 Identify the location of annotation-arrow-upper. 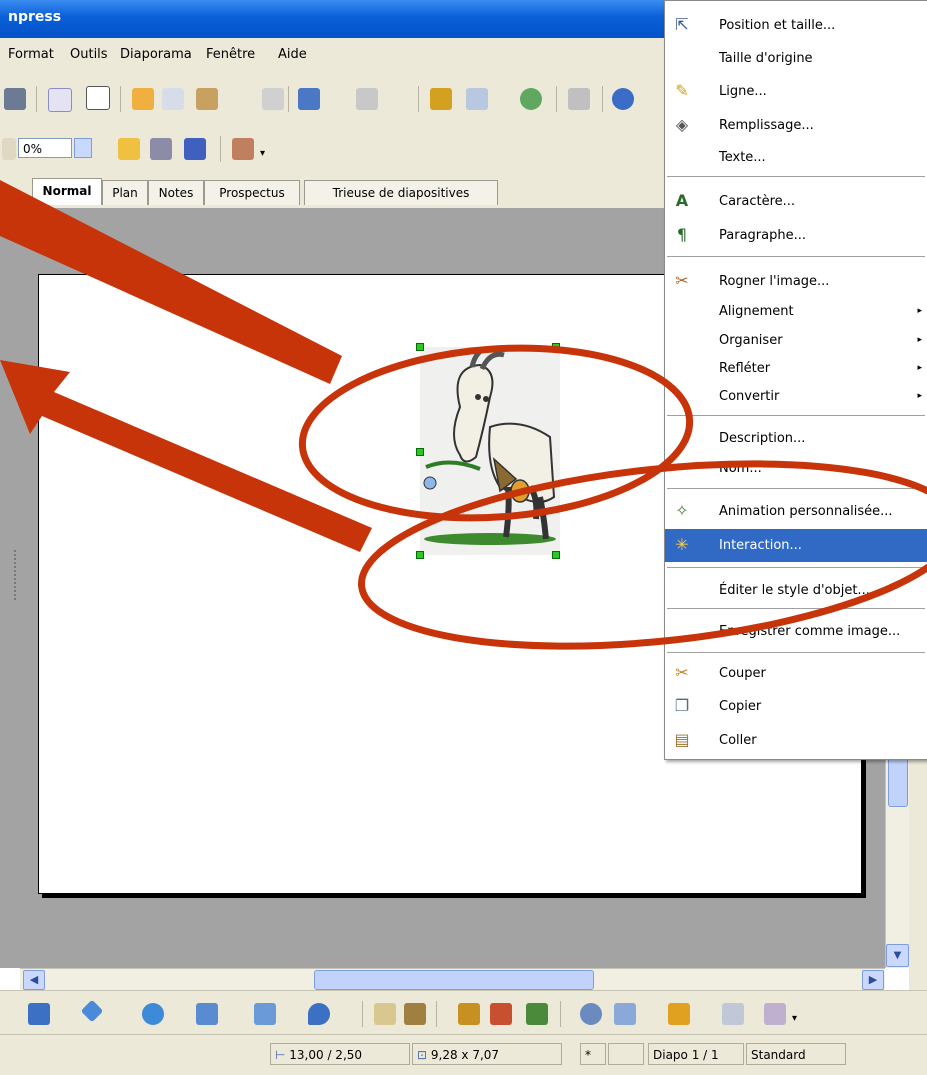
(171, 282).